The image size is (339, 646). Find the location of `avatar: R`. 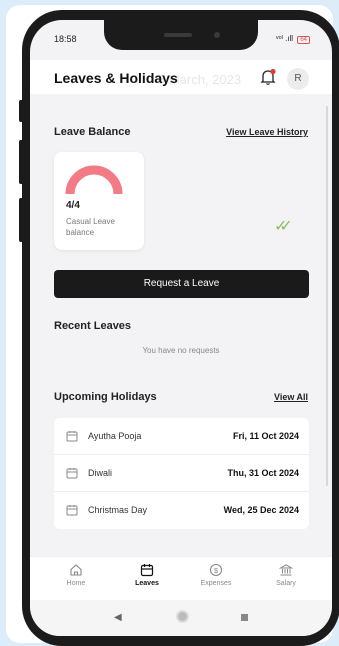

avatar: R is located at coordinates (298, 79).